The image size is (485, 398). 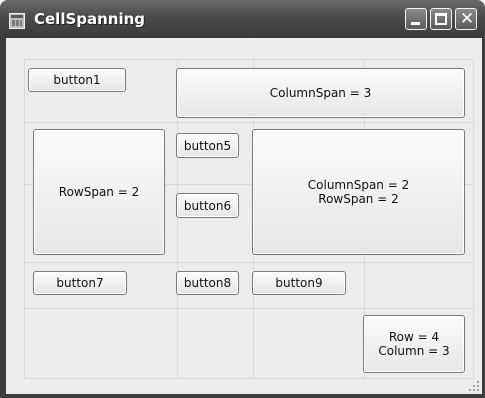 I want to click on minimize-icon, so click(x=415, y=23).